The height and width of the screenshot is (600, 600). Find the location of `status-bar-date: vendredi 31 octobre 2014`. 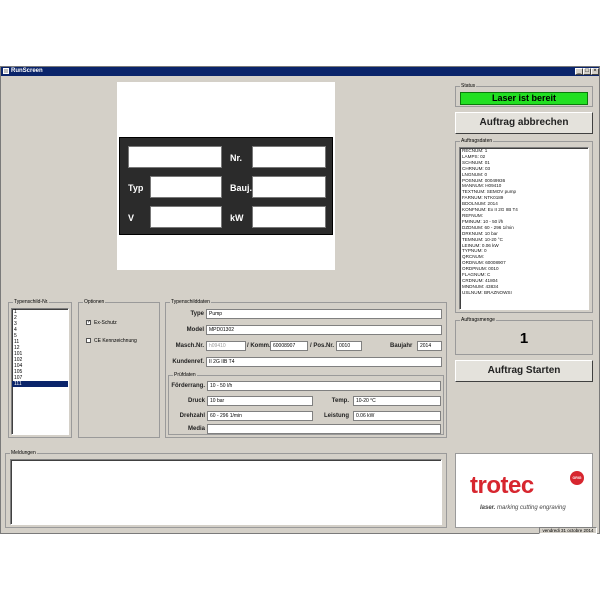

status-bar-date: vendredi 31 octobre 2014 is located at coordinates (568, 530).